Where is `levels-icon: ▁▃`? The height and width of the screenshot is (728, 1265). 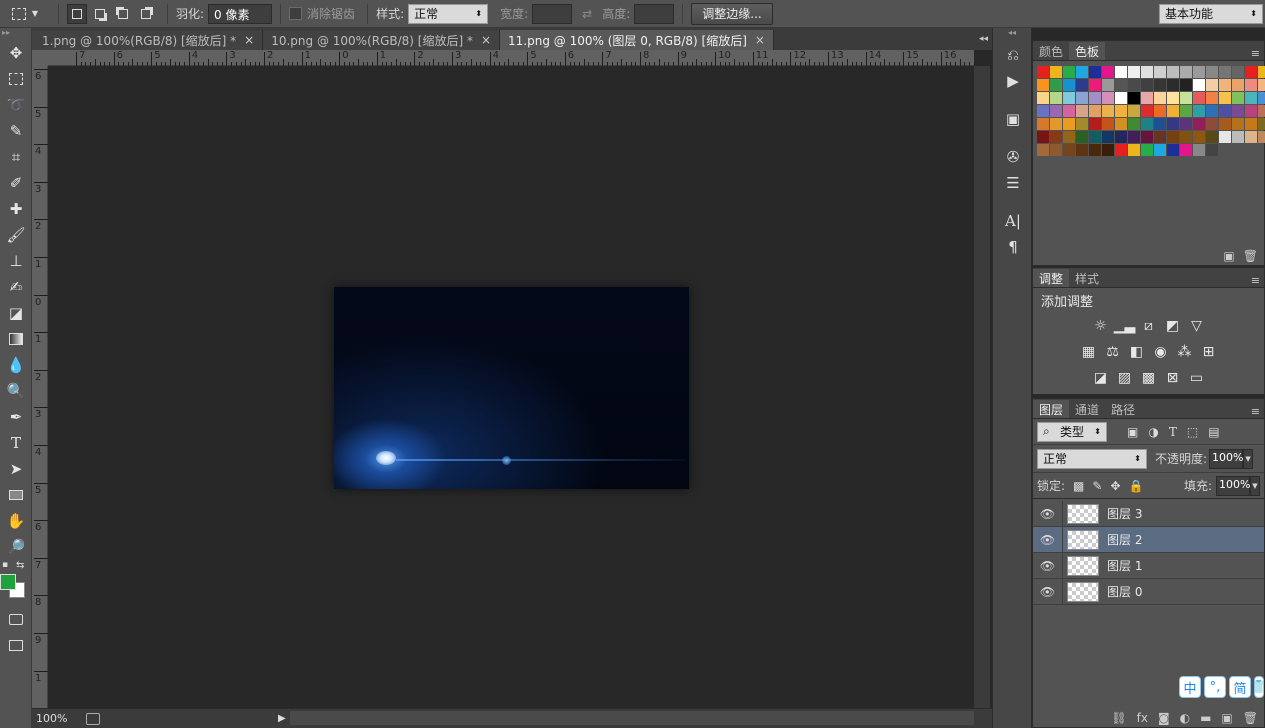 levels-icon: ▁▃ is located at coordinates (1125, 326).